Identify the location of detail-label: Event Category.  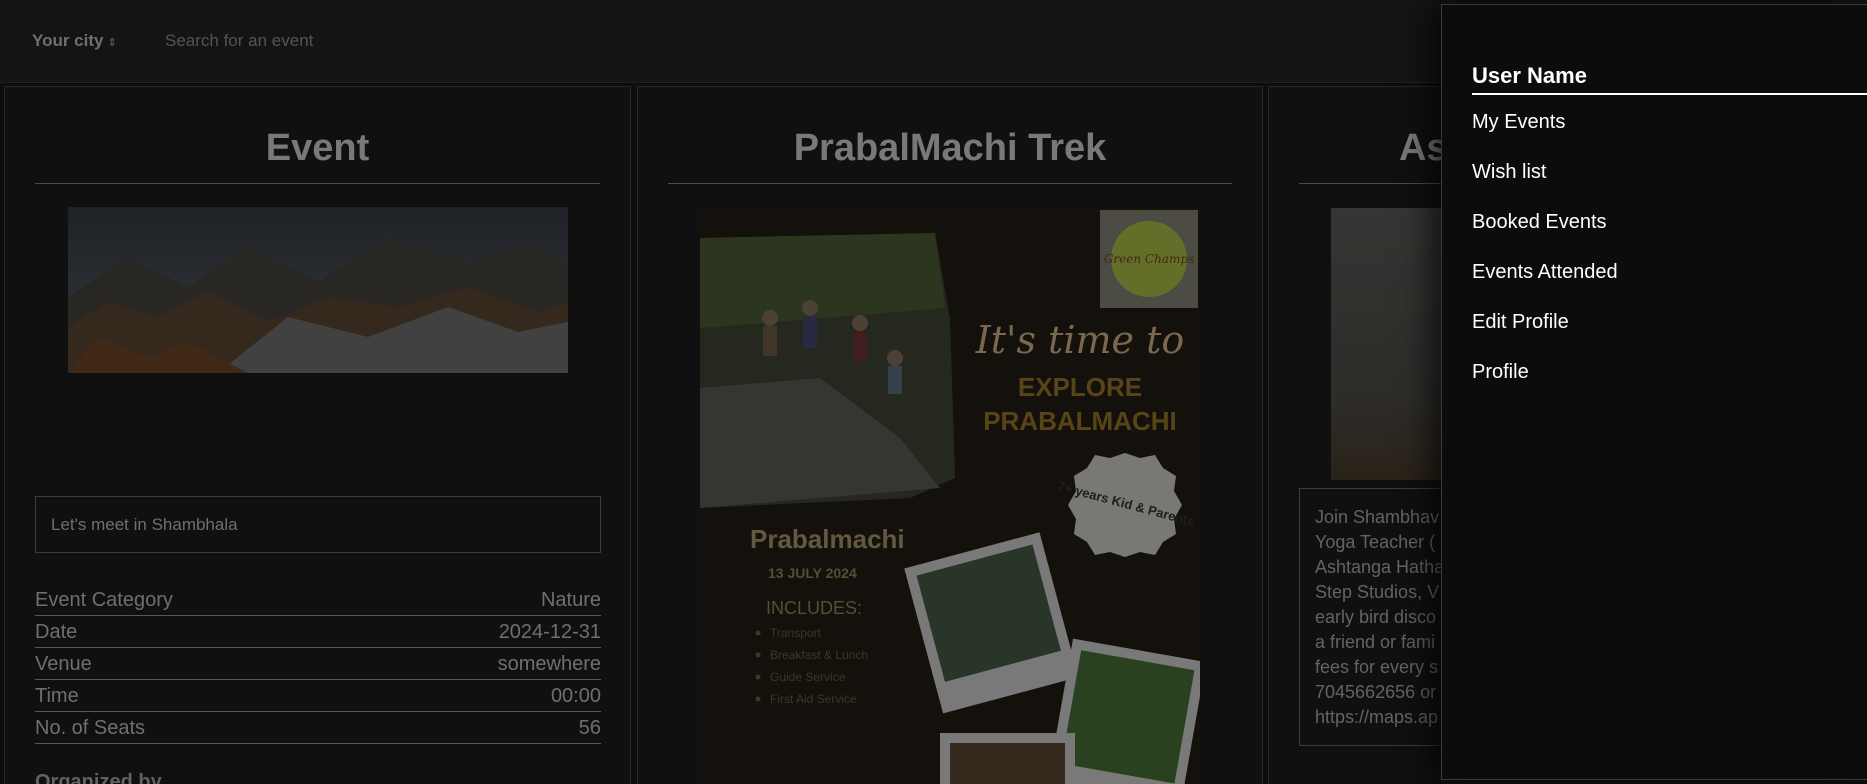
(104, 600).